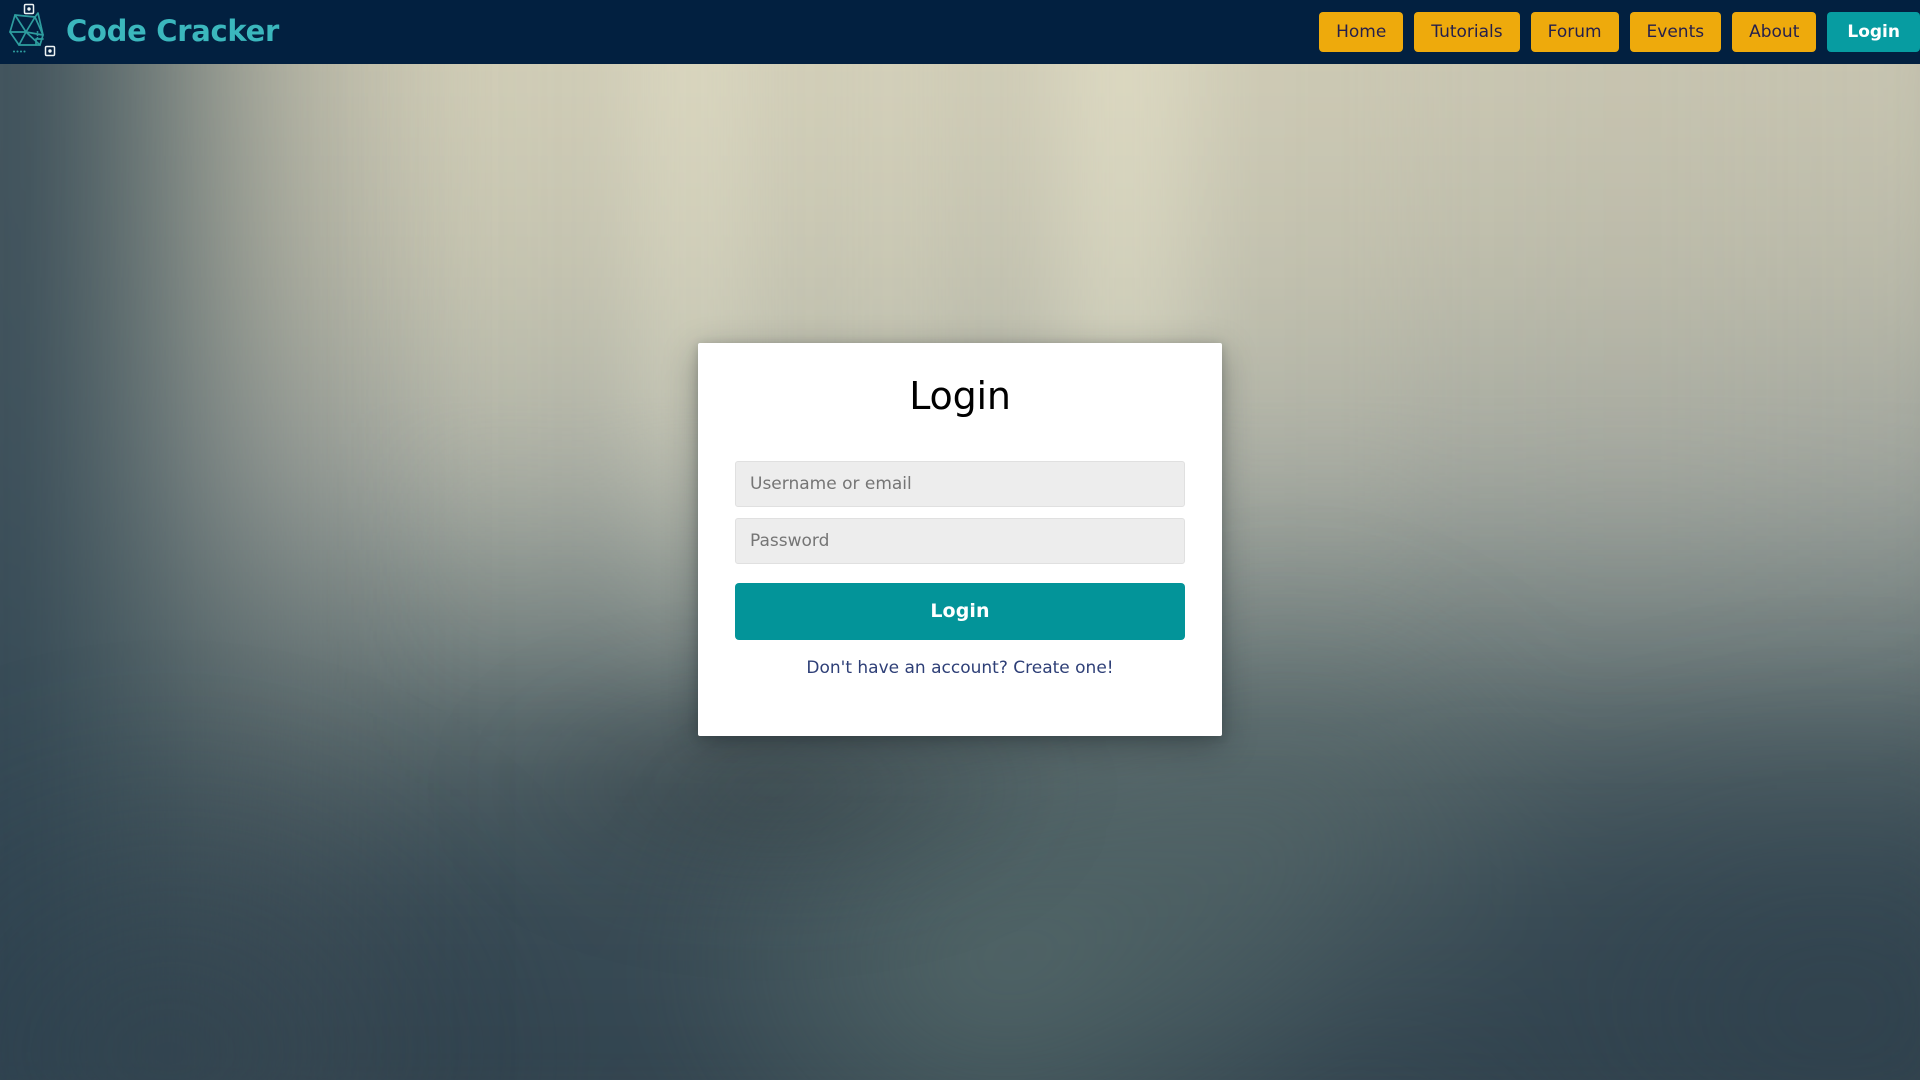  What do you see at coordinates (960, 668) in the screenshot?
I see `create-account-link: Don't have an account? Create one!` at bounding box center [960, 668].